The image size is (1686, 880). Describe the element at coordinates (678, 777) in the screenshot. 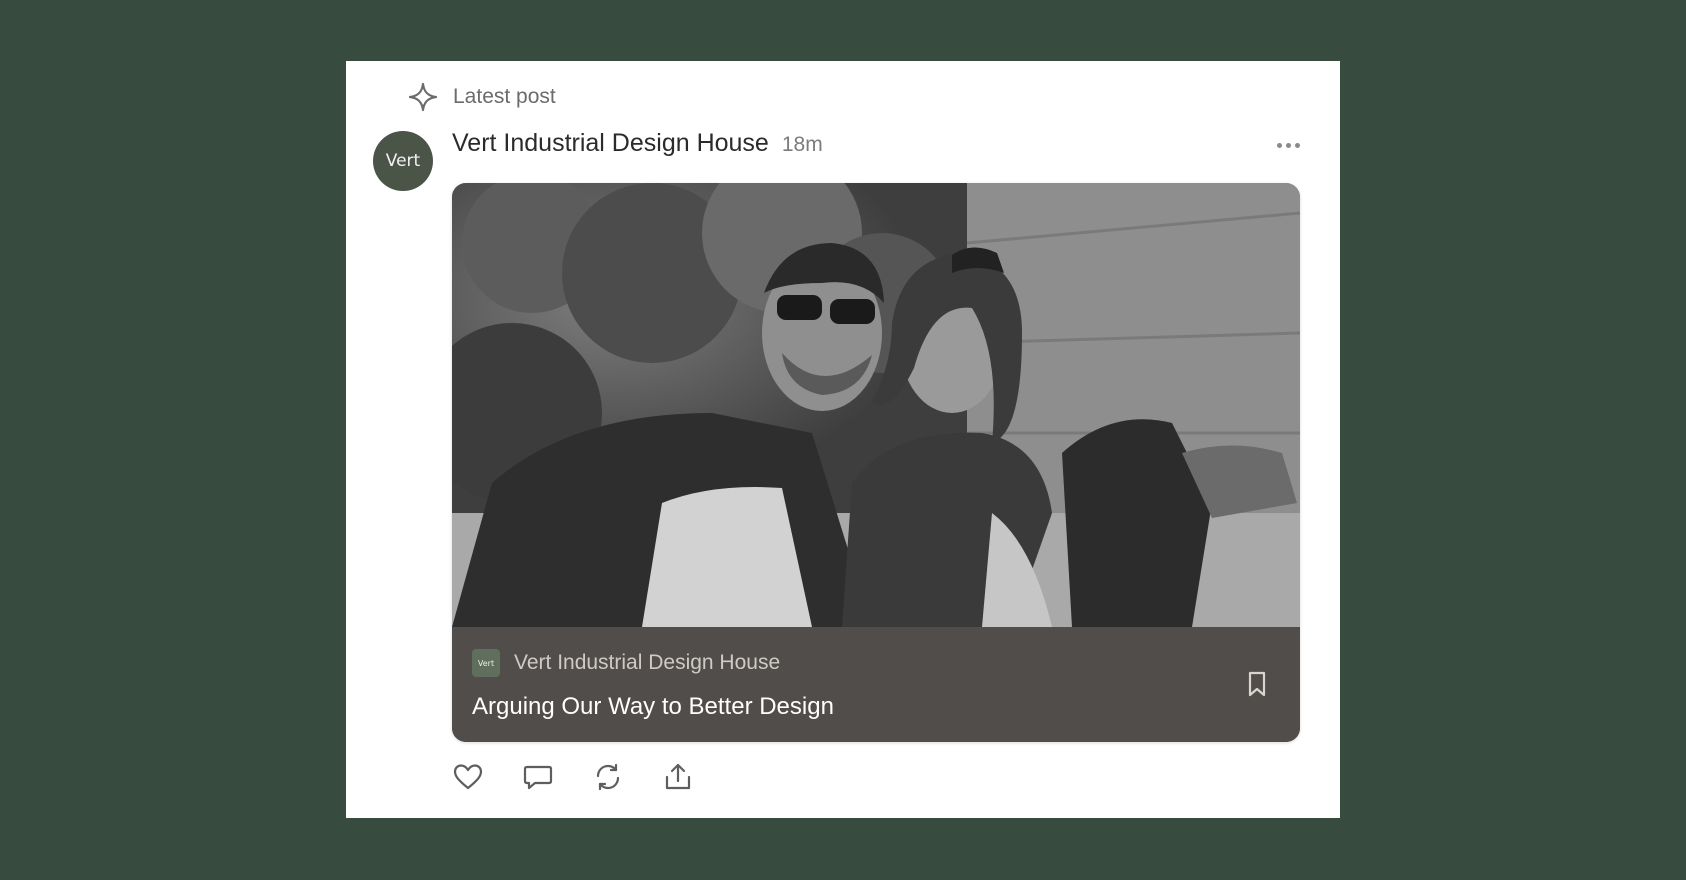

I see `share-icon` at that location.